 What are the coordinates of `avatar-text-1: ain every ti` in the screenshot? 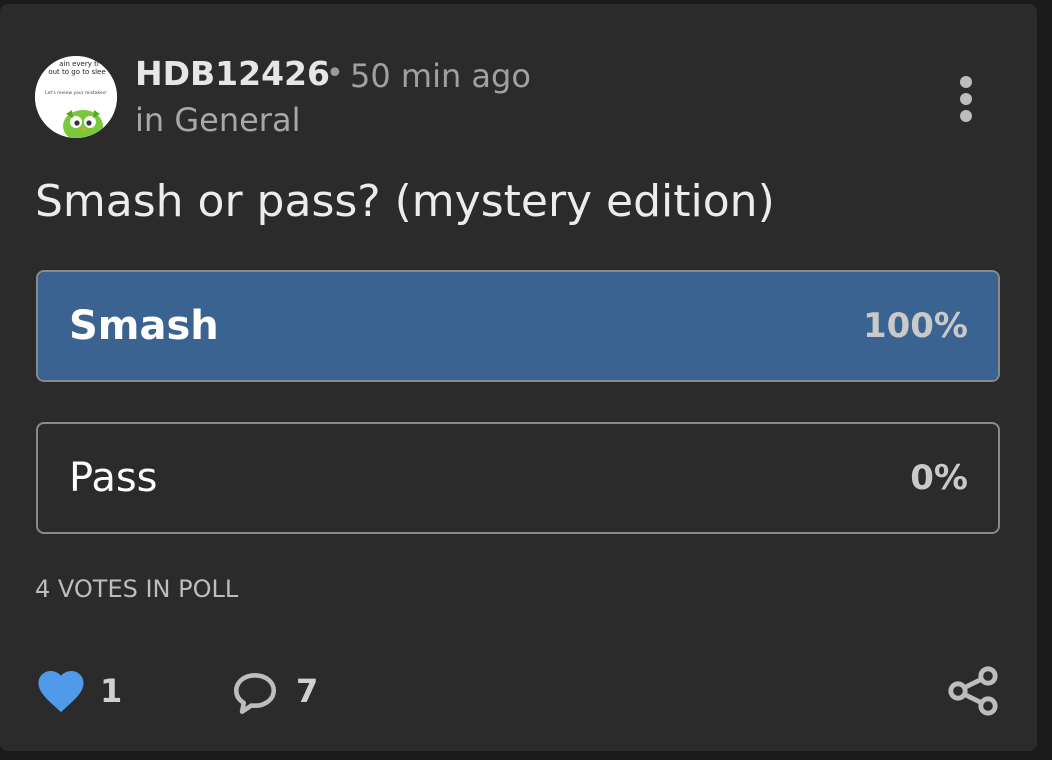 It's located at (79, 64).